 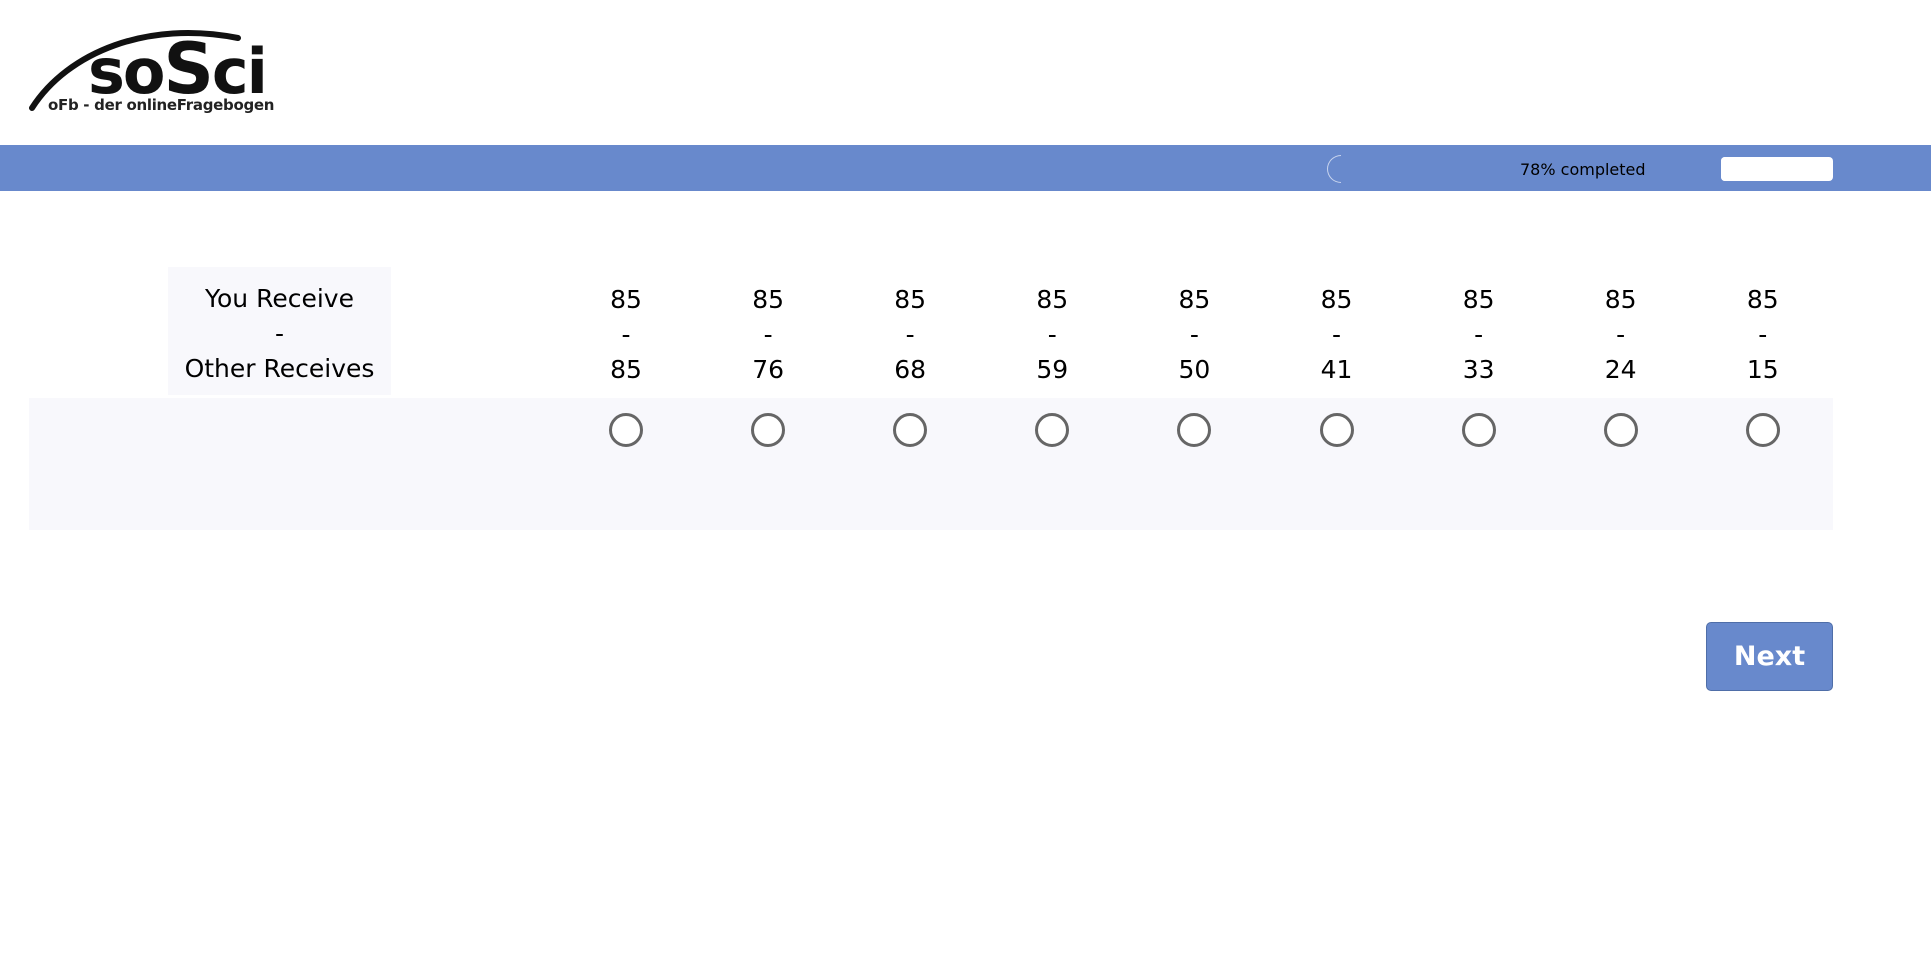 I want to click on logo-wordmark: soSci, so click(x=178, y=69).